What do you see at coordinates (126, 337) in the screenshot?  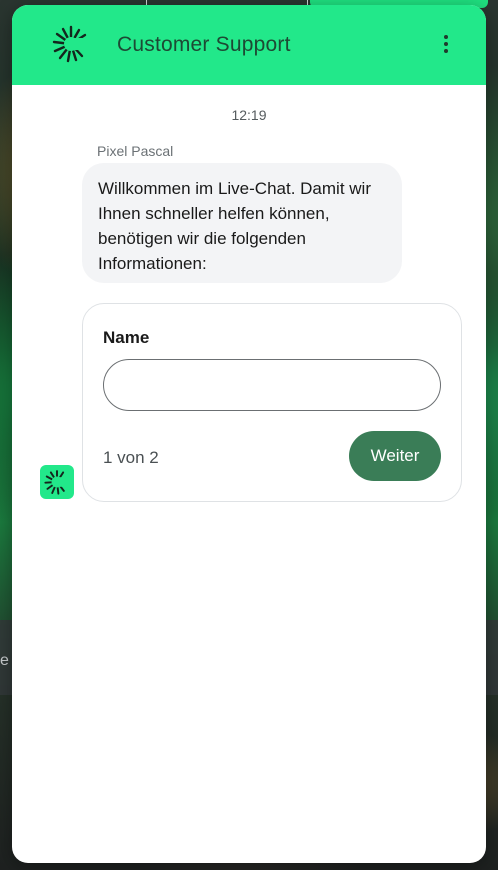 I see `name-field-label: Name` at bounding box center [126, 337].